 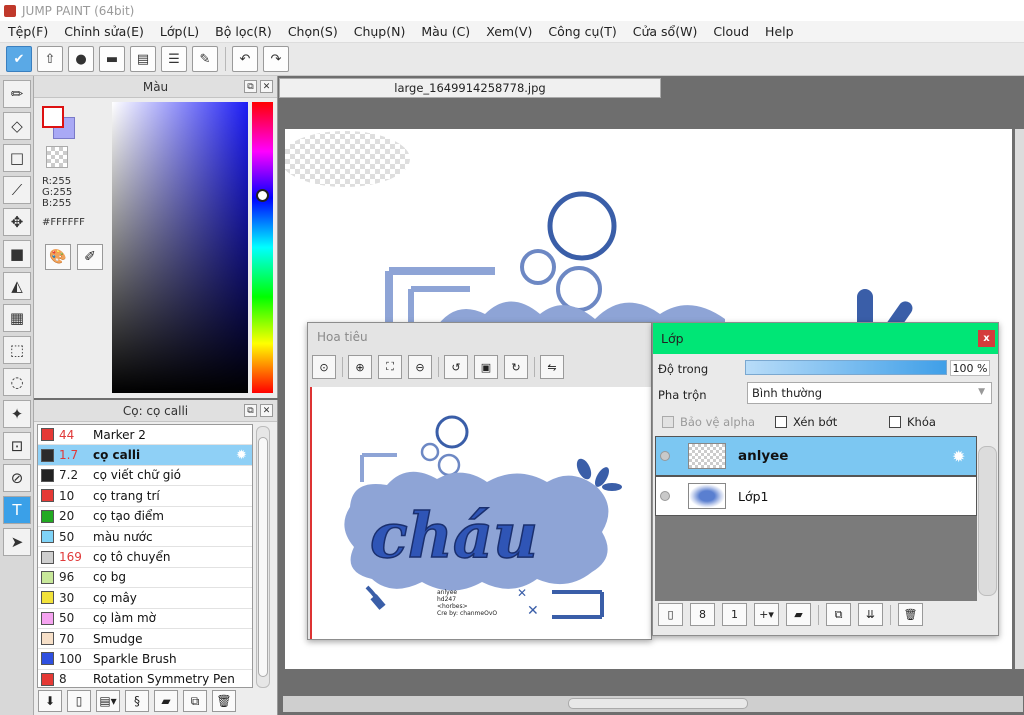 What do you see at coordinates (456, 367) in the screenshot?
I see `rotate-left-icon: ↺` at bounding box center [456, 367].